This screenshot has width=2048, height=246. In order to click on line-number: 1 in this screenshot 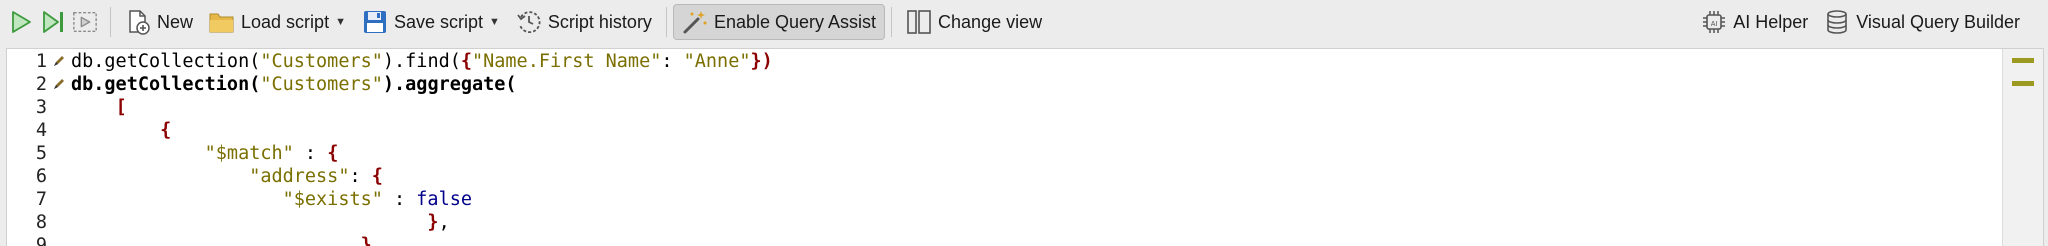, I will do `click(41, 61)`.